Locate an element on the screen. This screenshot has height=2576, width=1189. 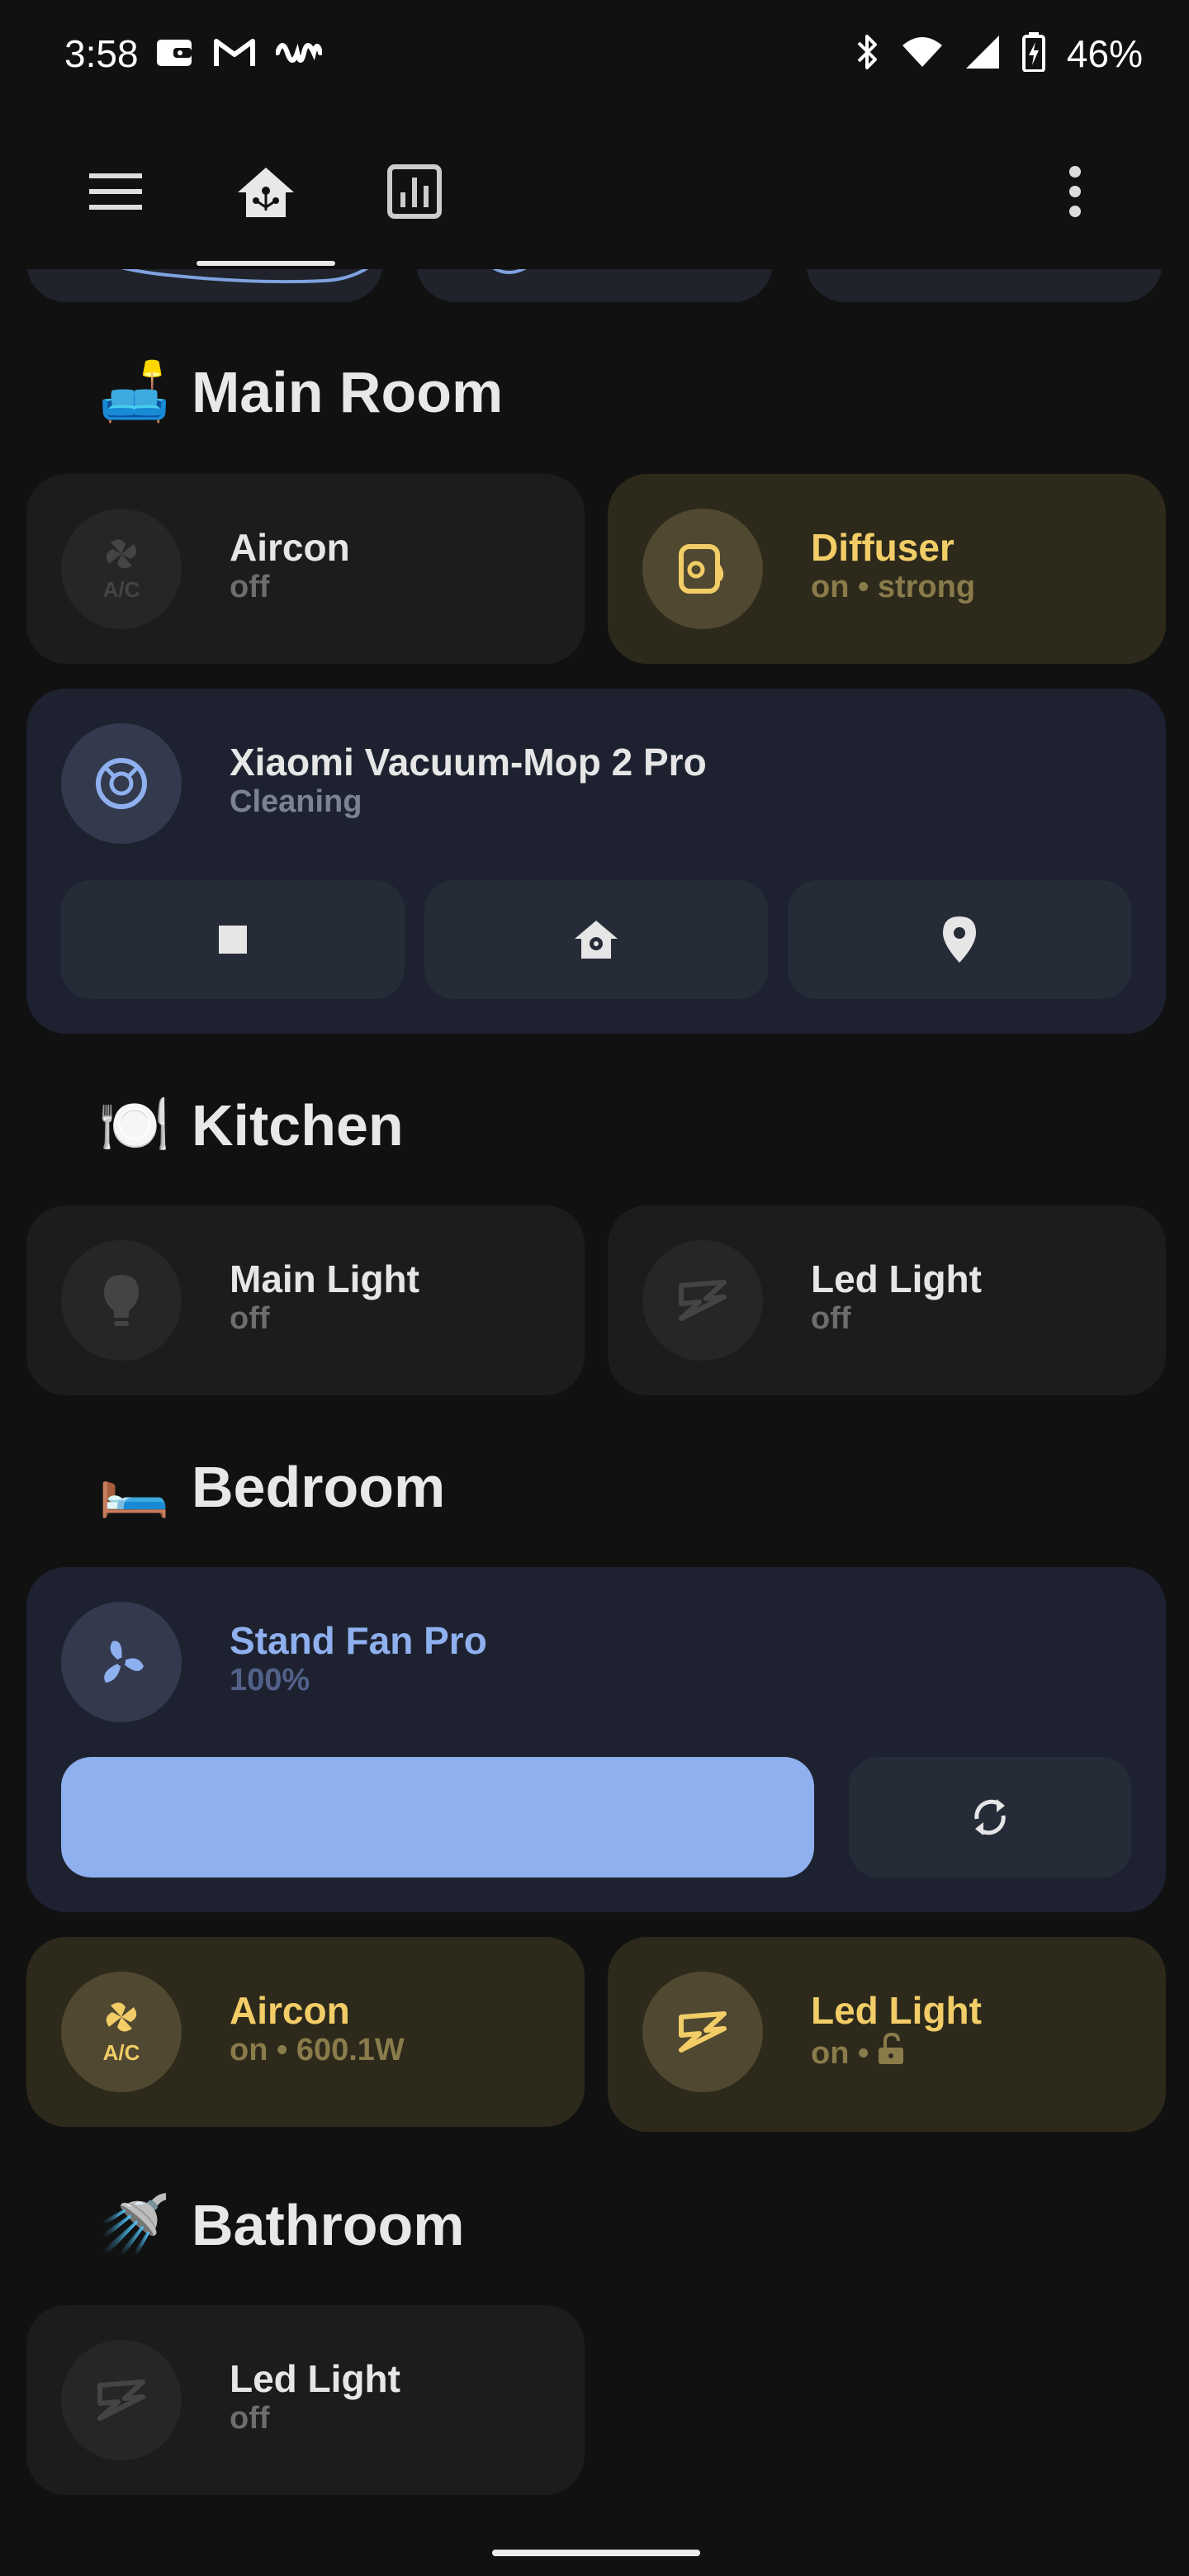
tile-bedroom-aircon: A/C Aircon on • 600.1W is located at coordinates (305, 2032).